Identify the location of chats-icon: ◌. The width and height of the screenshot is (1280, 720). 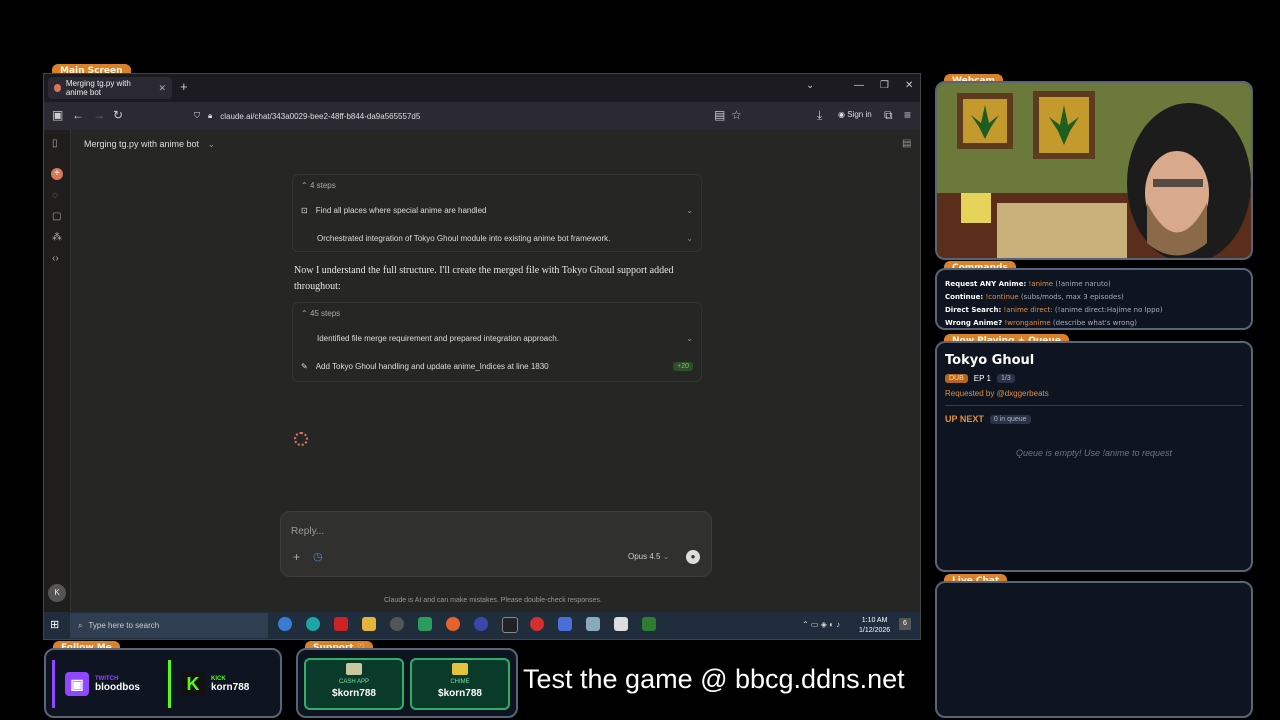
(55, 195).